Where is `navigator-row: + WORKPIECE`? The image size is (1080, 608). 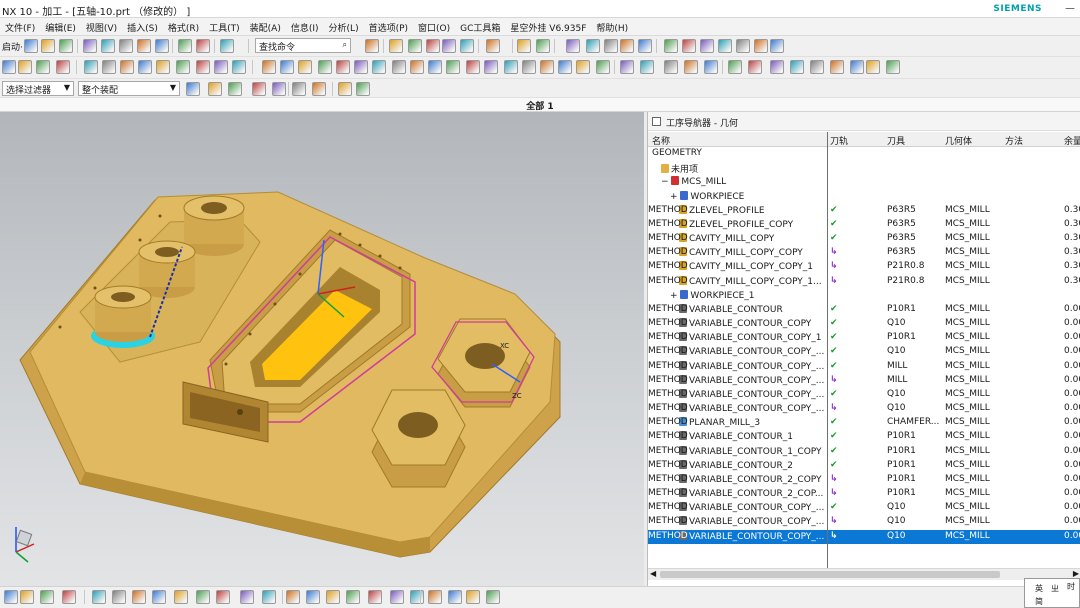 navigator-row: + WORKPIECE is located at coordinates (864, 197).